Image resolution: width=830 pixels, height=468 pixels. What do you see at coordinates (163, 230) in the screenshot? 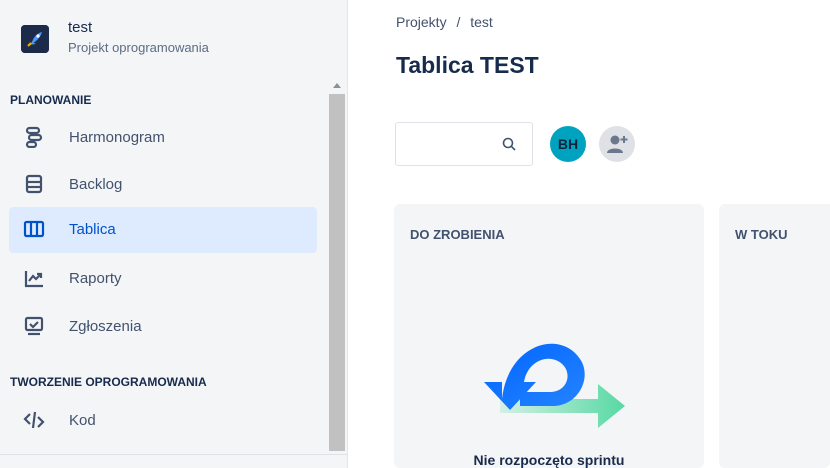
I see `sidebar-item-tablica: Tablica` at bounding box center [163, 230].